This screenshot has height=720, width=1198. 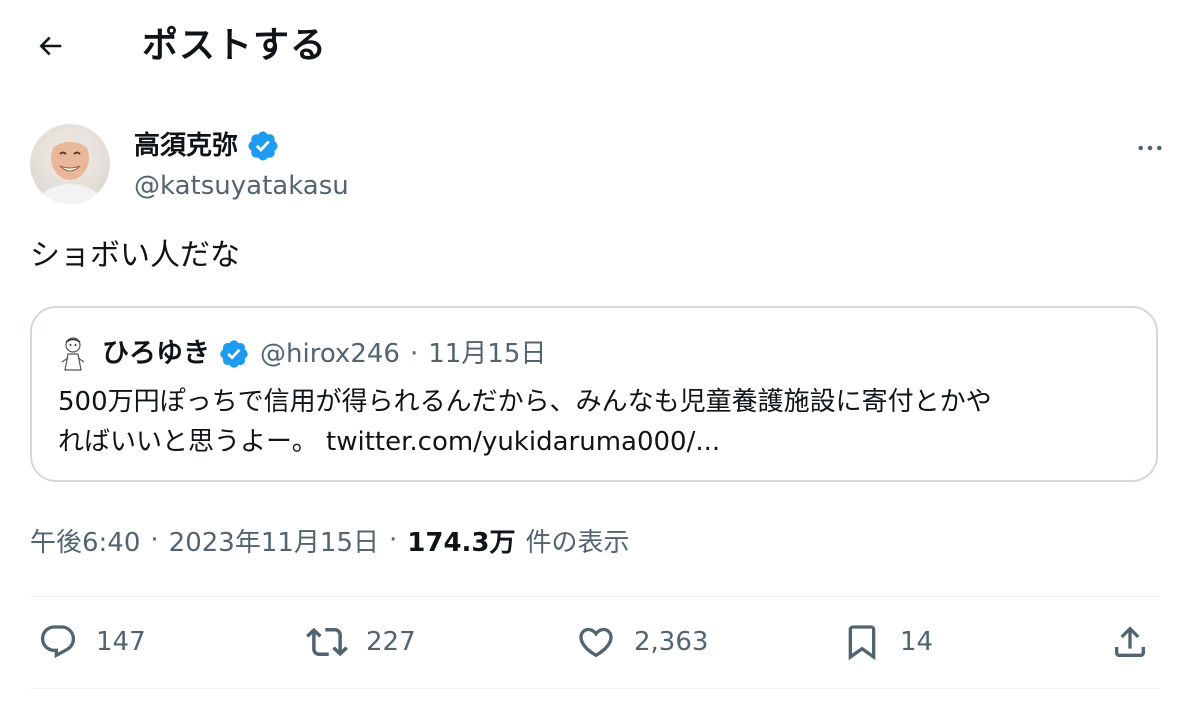 I want to click on action-bar: 147 227 2,363 14, so click(x=595, y=643).